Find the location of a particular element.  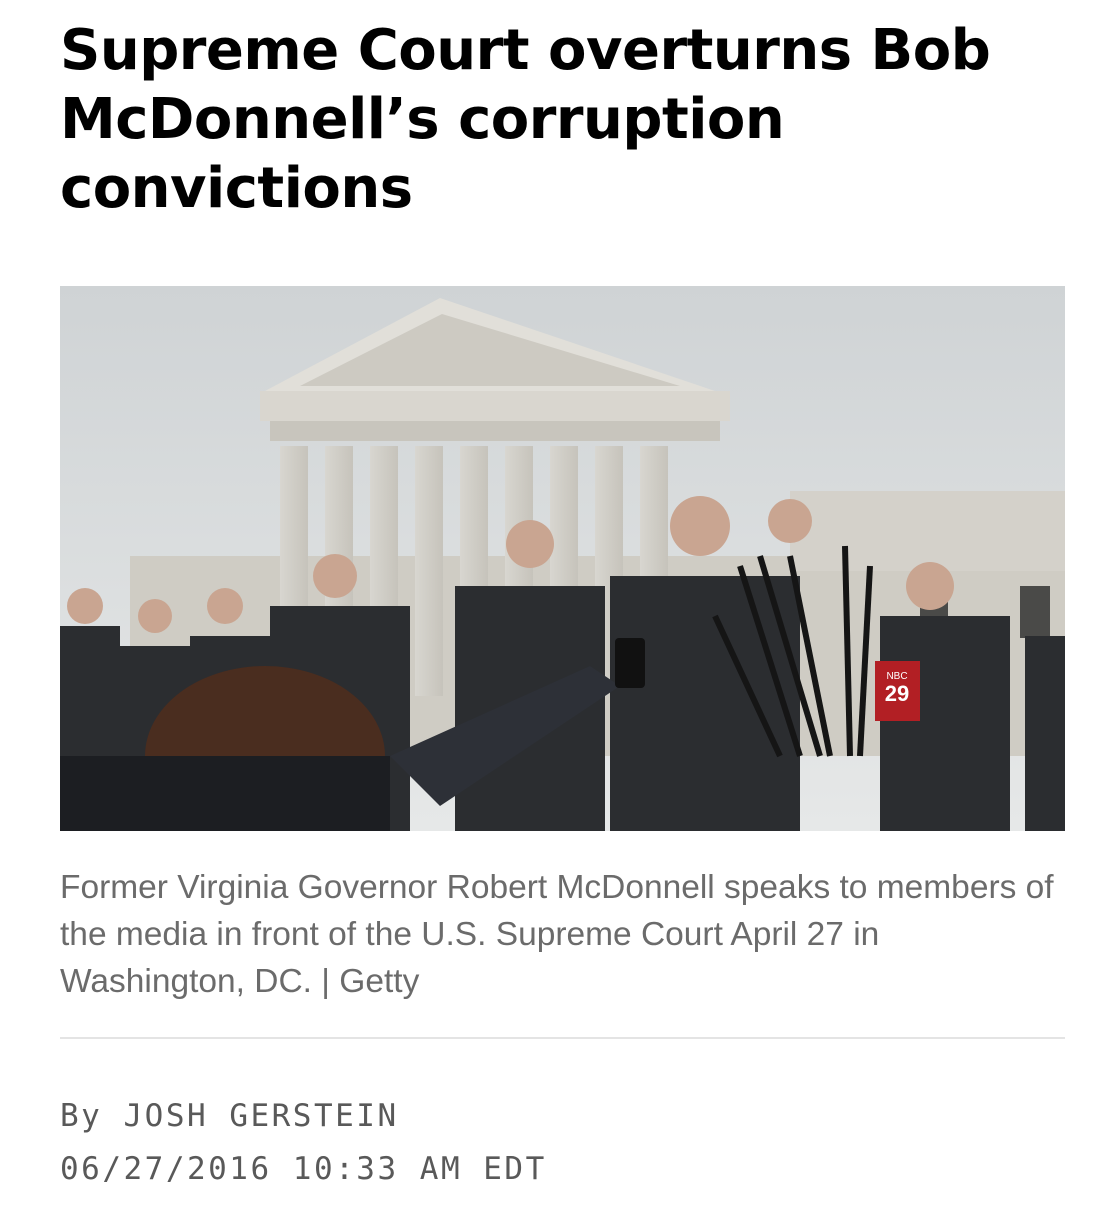

byline-prefix: By is located at coordinates (81, 1116).